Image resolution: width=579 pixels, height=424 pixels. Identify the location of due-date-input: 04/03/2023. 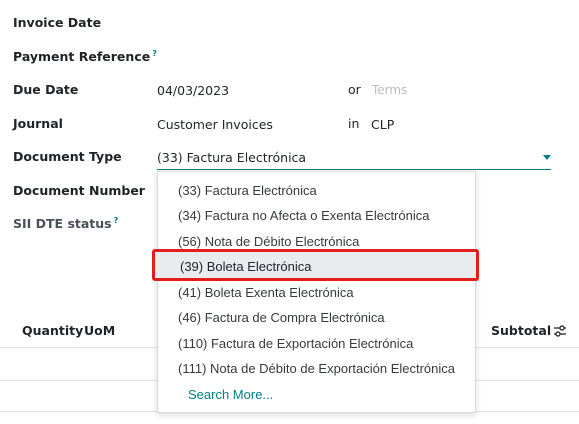
(193, 90).